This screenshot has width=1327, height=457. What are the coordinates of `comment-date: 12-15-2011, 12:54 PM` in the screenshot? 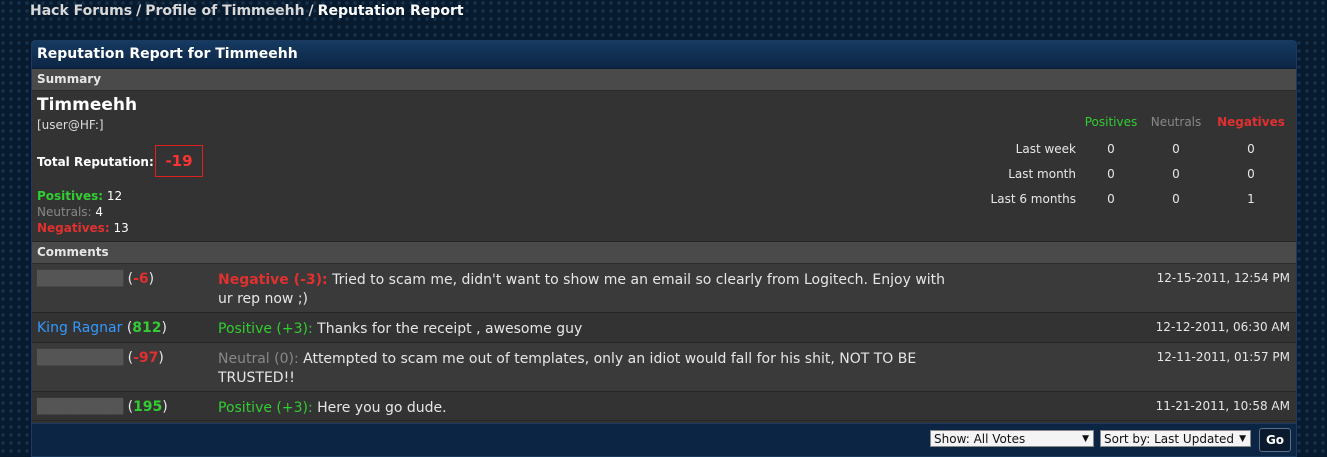 It's located at (1223, 278).